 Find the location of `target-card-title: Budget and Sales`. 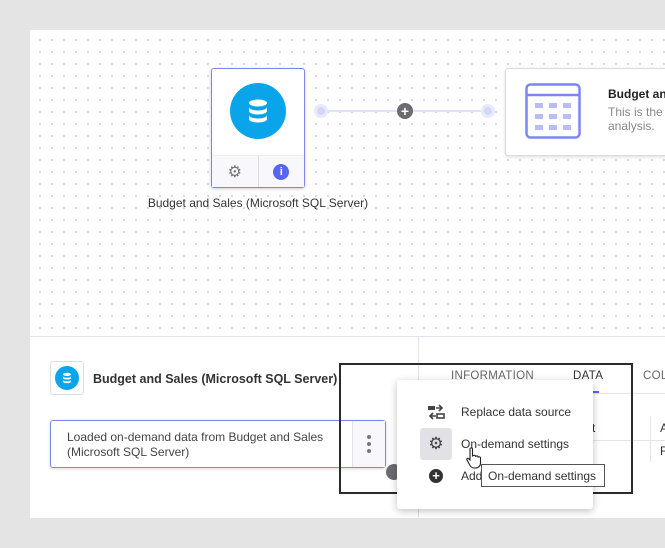

target-card-title: Budget and Sales is located at coordinates (636, 94).